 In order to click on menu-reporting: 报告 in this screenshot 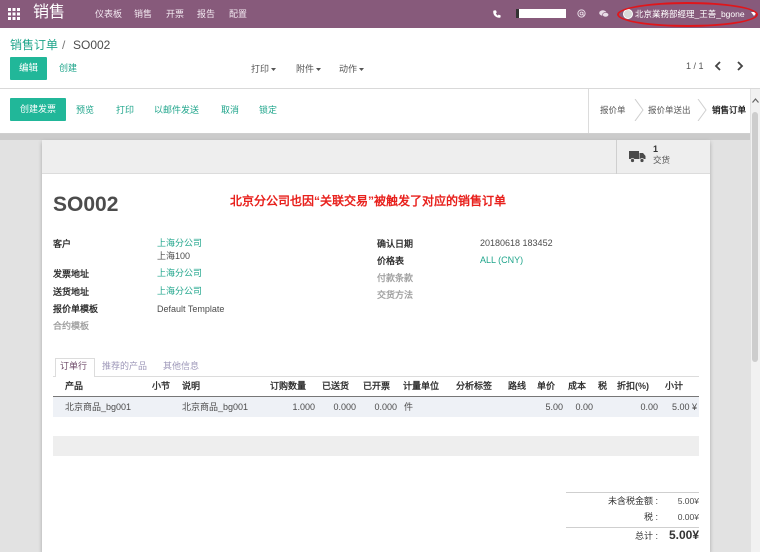, I will do `click(206, 14)`.